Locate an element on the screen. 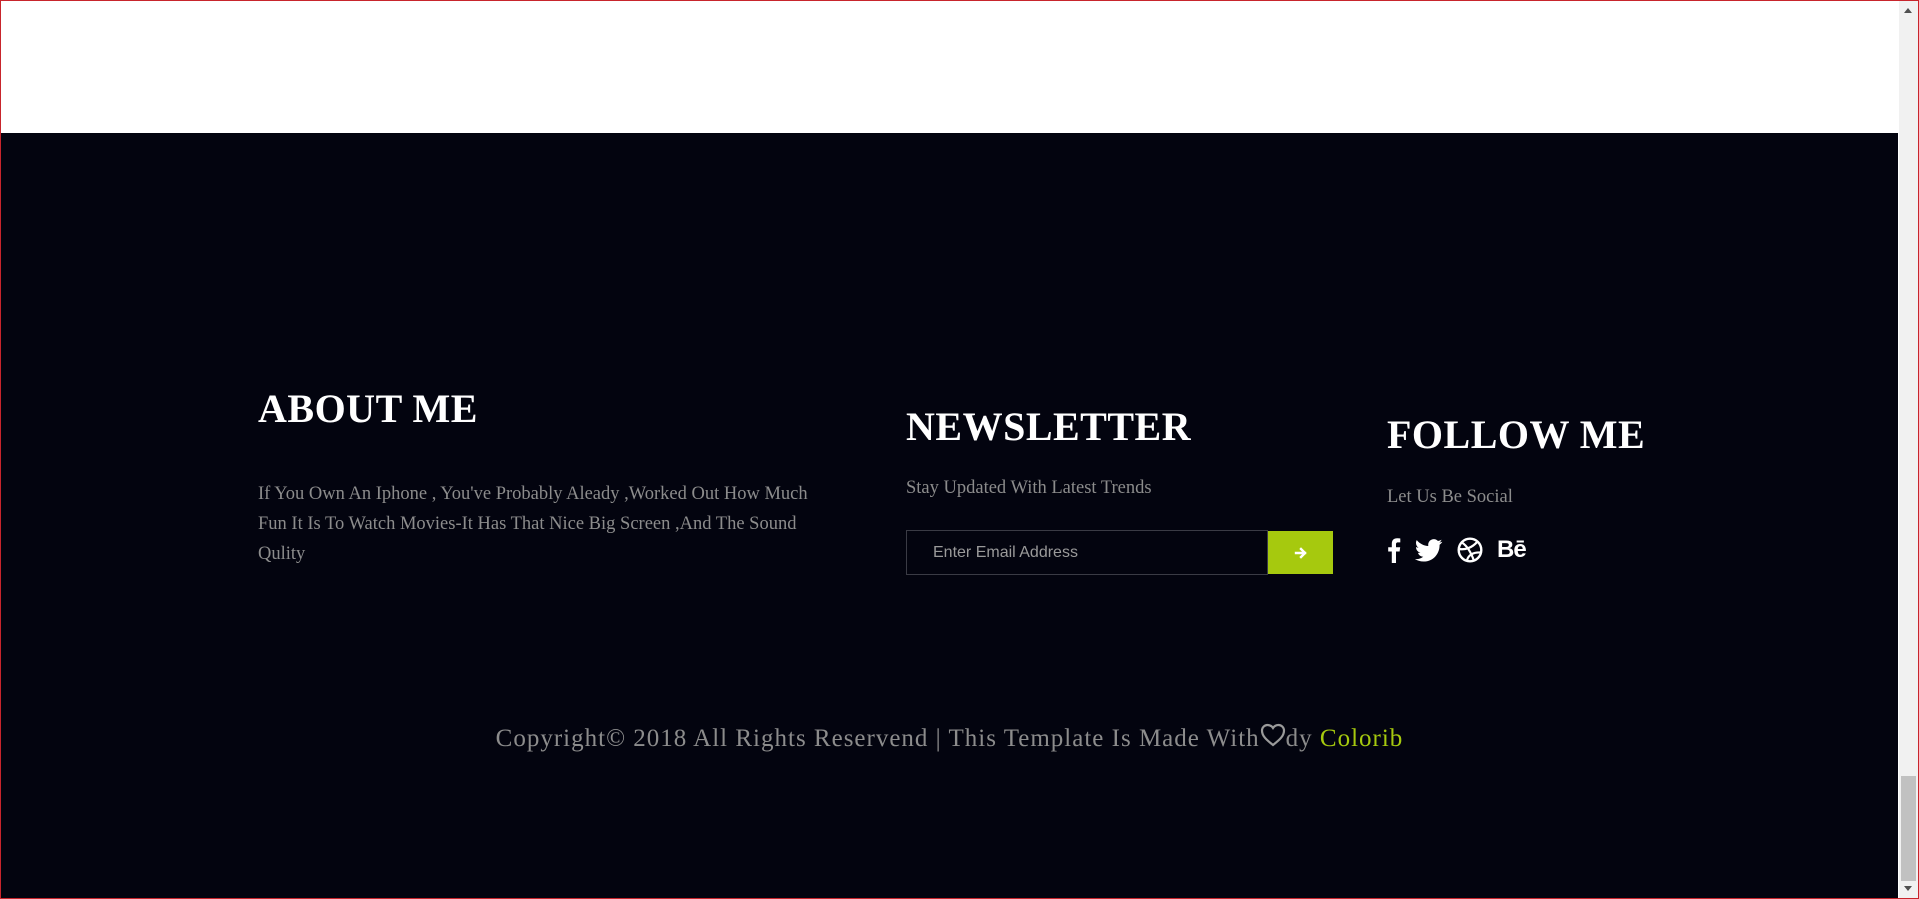  newsletter-form is located at coordinates (1119, 552).